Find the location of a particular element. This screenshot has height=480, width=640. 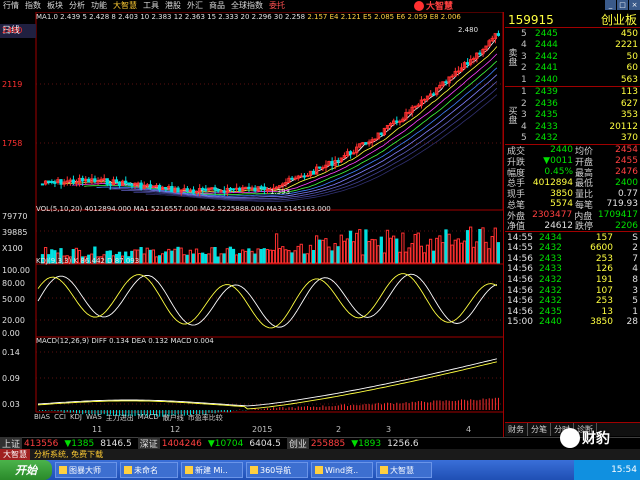

macd-line is located at coordinates (267, 385).